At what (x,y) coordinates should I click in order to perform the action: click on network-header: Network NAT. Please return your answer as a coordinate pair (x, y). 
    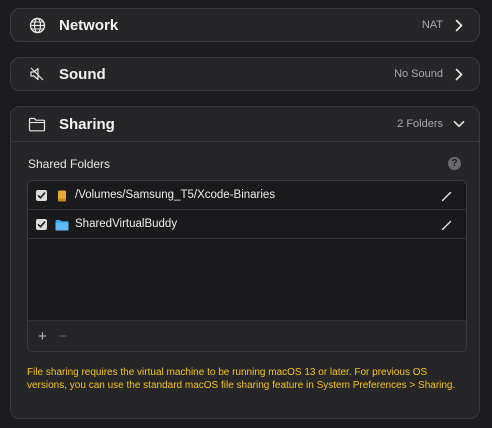
    Looking at the image, I should click on (245, 25).